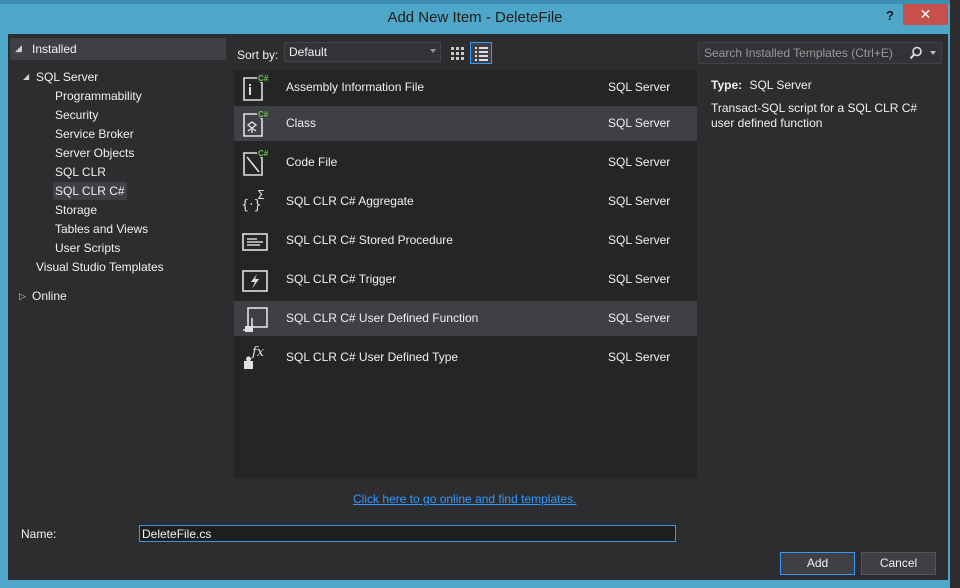  I want to click on dialog-title: Add New Item - DeleteFile, so click(475, 17).